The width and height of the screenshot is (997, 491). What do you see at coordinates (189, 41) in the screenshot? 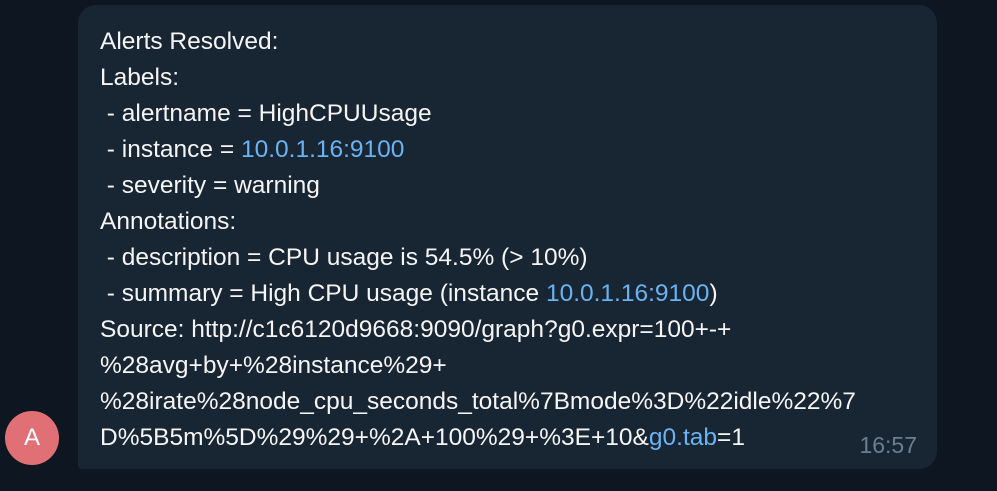
I see `message-line: Alerts Resolved:` at bounding box center [189, 41].